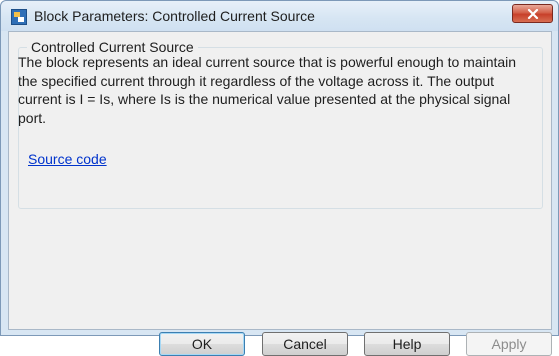 The width and height of the screenshot is (559, 356). Describe the element at coordinates (67, 159) in the screenshot. I see `source-code-link: Source code` at that location.